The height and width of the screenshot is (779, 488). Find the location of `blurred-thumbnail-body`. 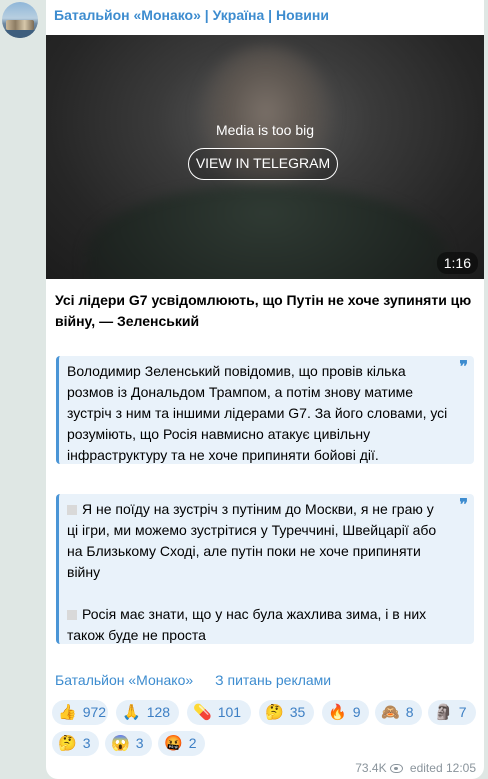

blurred-thumbnail-body is located at coordinates (266, 232).